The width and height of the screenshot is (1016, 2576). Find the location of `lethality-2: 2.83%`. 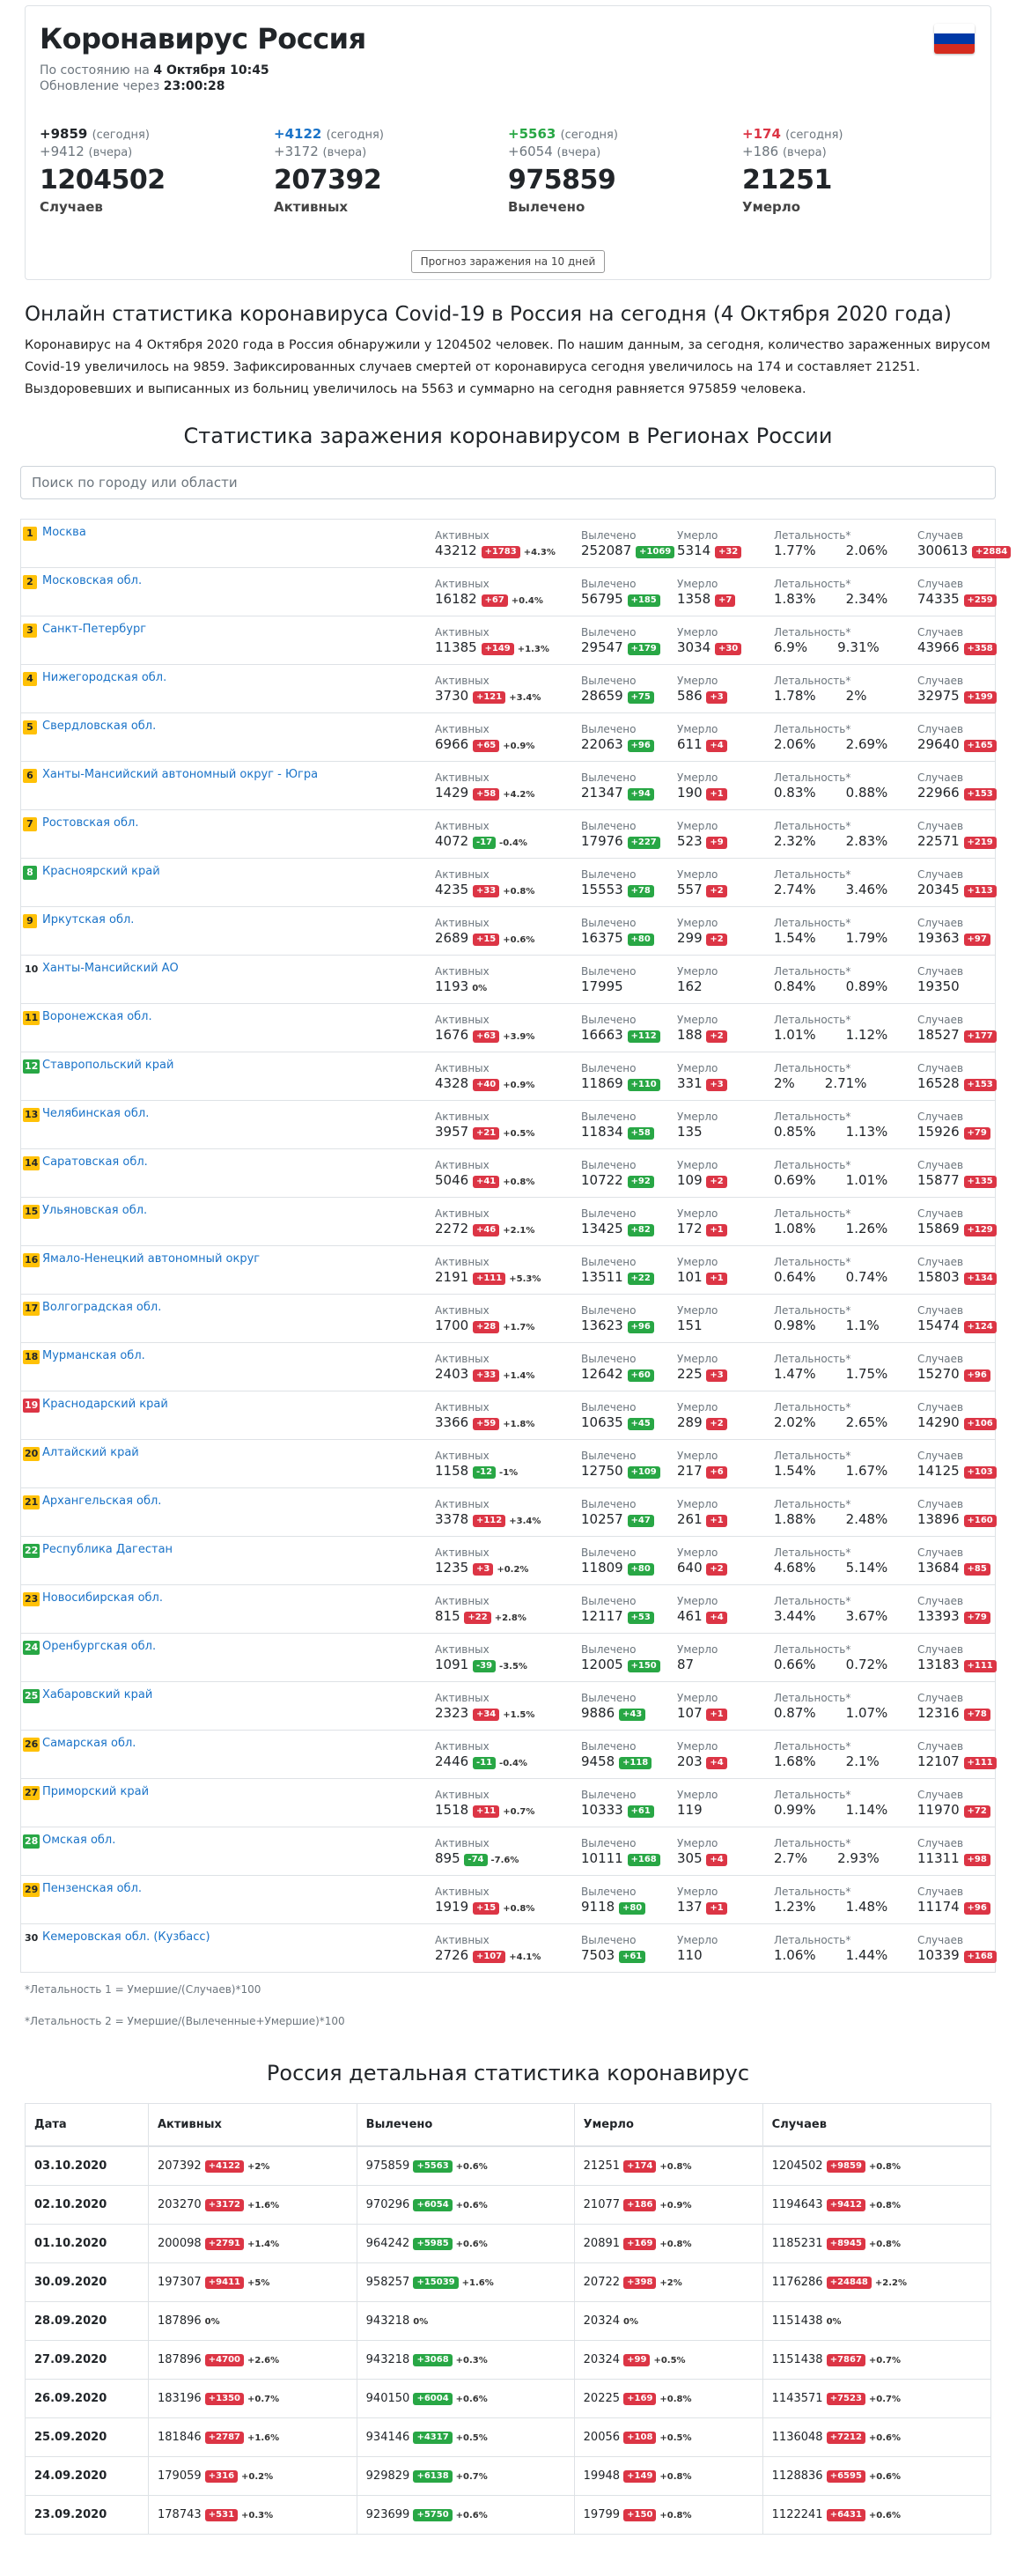

lethality-2: 2.83% is located at coordinates (866, 841).